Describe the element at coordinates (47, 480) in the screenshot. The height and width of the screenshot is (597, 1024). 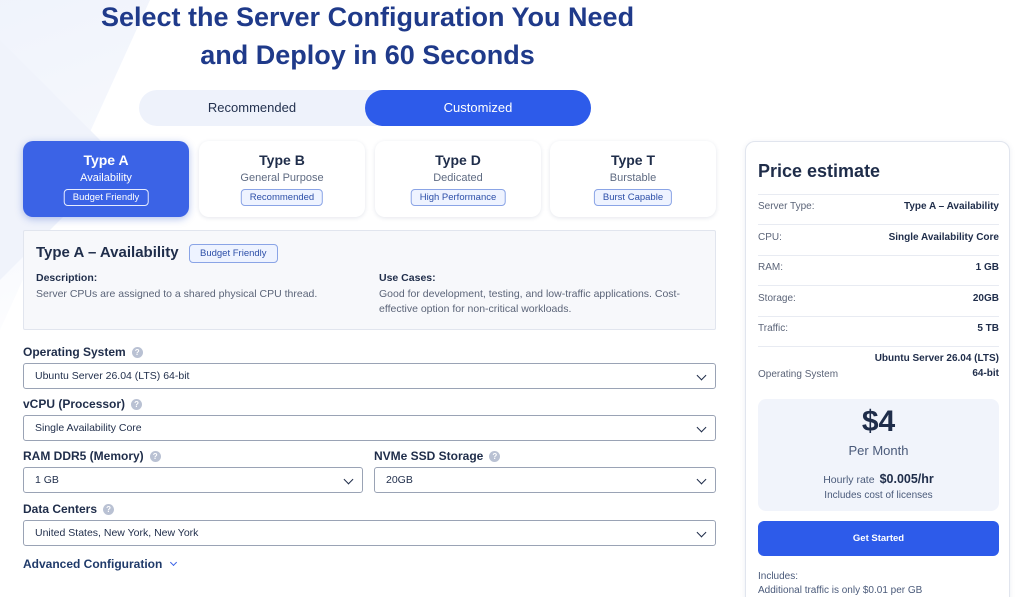
I see `ram-select-value: 1 GB` at that location.